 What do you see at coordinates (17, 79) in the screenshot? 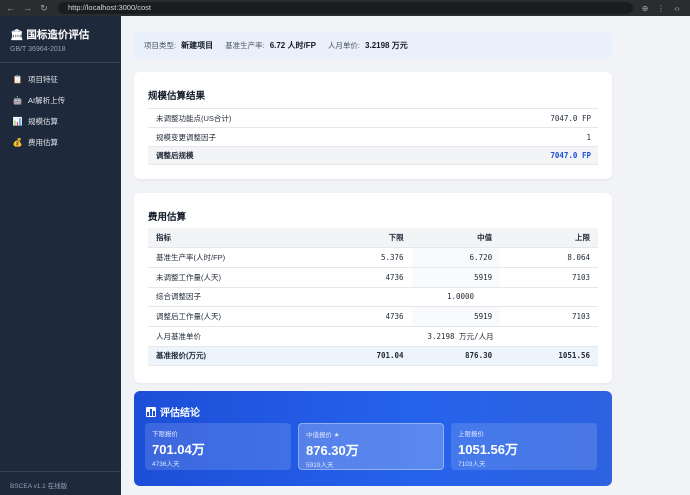
I see `clipboard-icon: 📋` at bounding box center [17, 79].